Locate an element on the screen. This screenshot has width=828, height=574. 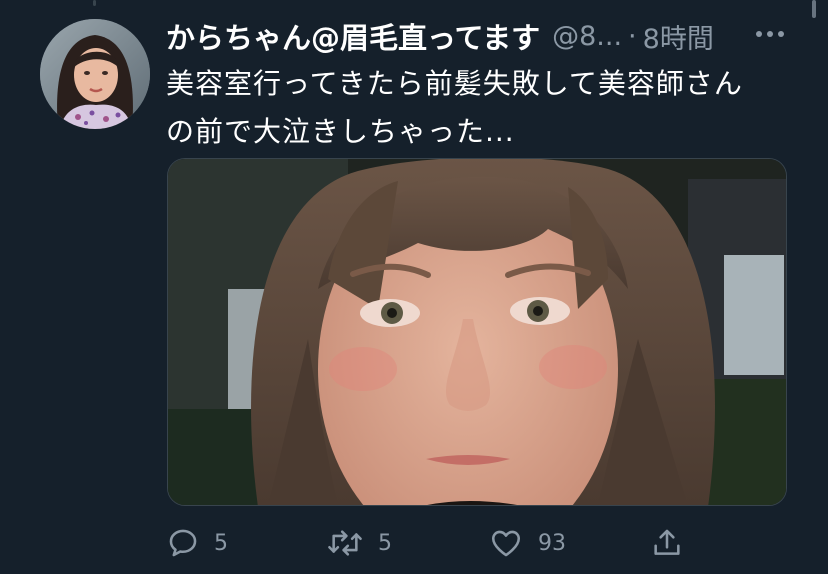
tweet-text-line: 美容室行ってきたら前髪失敗して美容師さん is located at coordinates (454, 83).